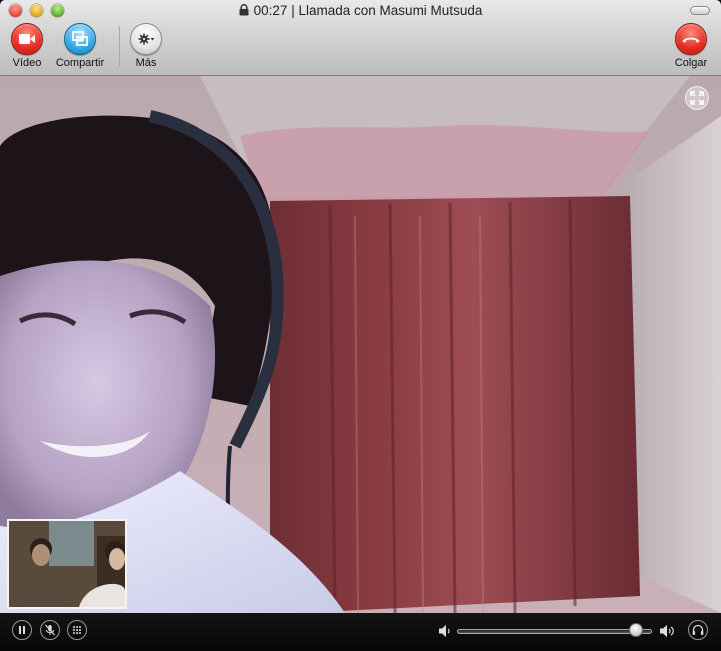  I want to click on pause-icon, so click(22, 630).